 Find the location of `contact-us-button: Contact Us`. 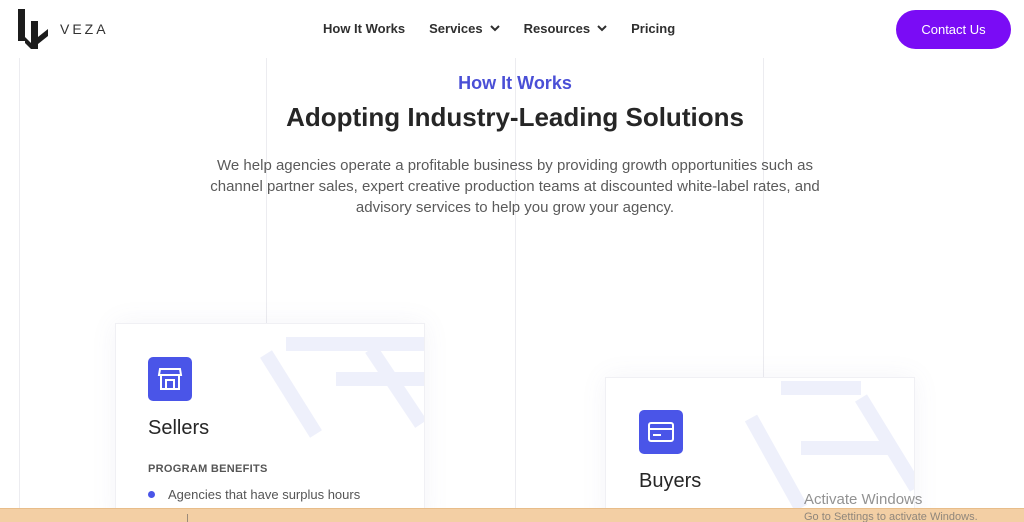

contact-us-button: Contact Us is located at coordinates (953, 29).